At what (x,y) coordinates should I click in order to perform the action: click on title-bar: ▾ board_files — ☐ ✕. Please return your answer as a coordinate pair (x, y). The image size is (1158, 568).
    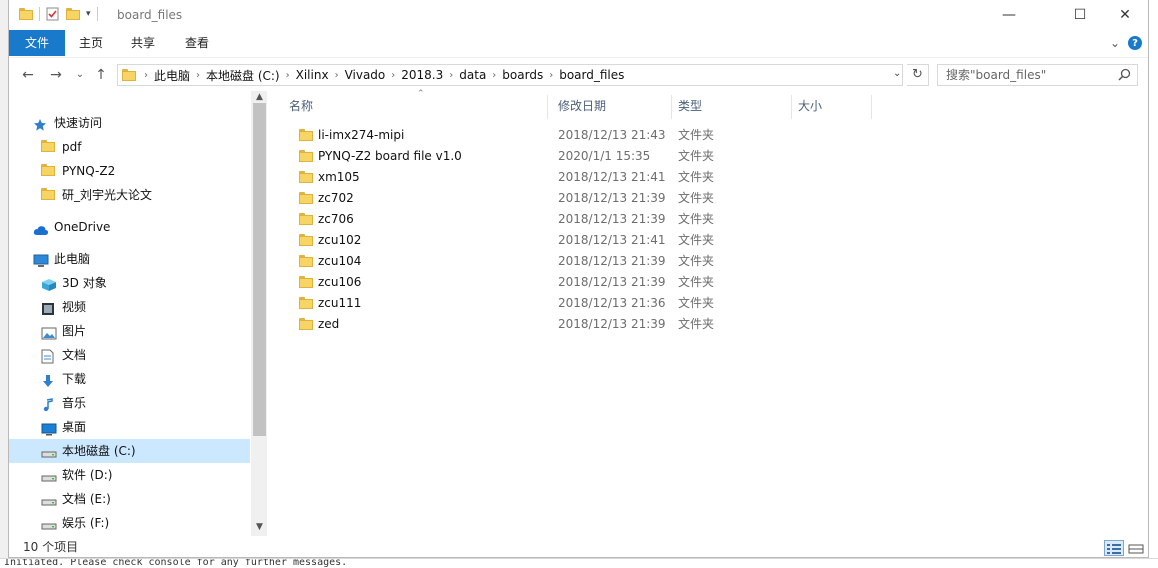
    Looking at the image, I should click on (578, 15).